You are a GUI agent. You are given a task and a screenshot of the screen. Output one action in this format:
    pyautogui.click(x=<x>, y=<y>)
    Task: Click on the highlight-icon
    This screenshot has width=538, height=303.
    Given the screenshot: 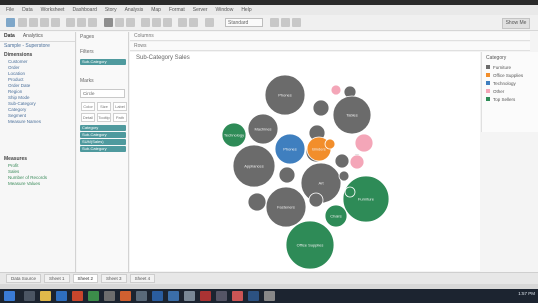 What is the action you would take?
    pyautogui.click(x=182, y=22)
    